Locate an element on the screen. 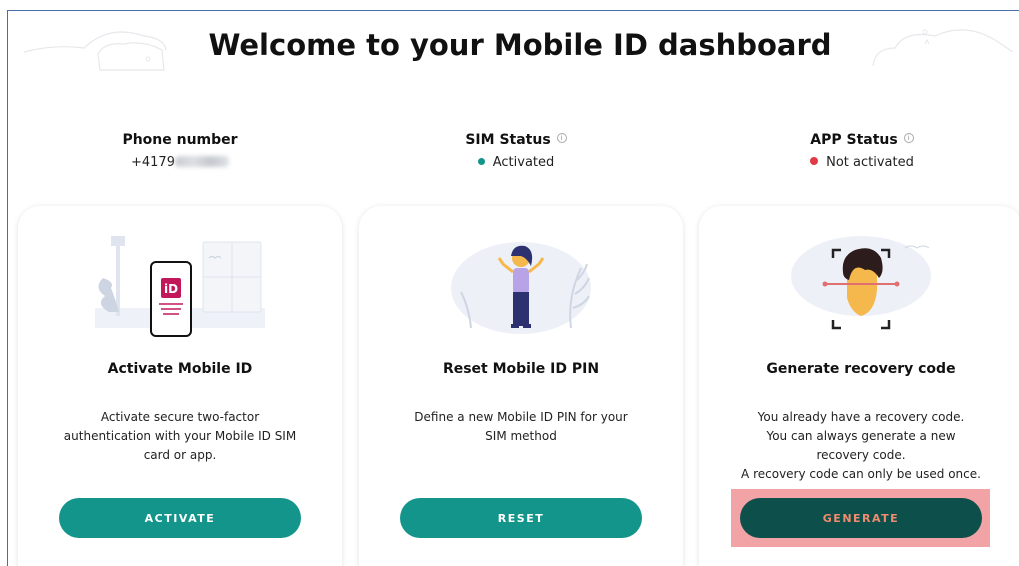 The width and height of the screenshot is (1019, 566). phone-number-text: +4179 is located at coordinates (153, 162).